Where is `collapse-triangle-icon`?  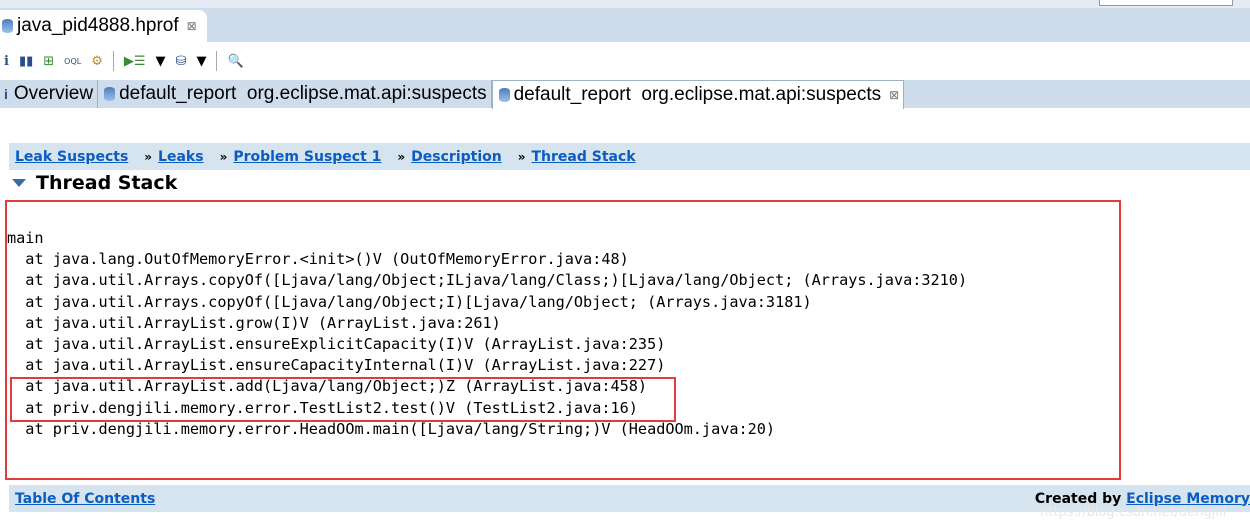 collapse-triangle-icon is located at coordinates (19, 183).